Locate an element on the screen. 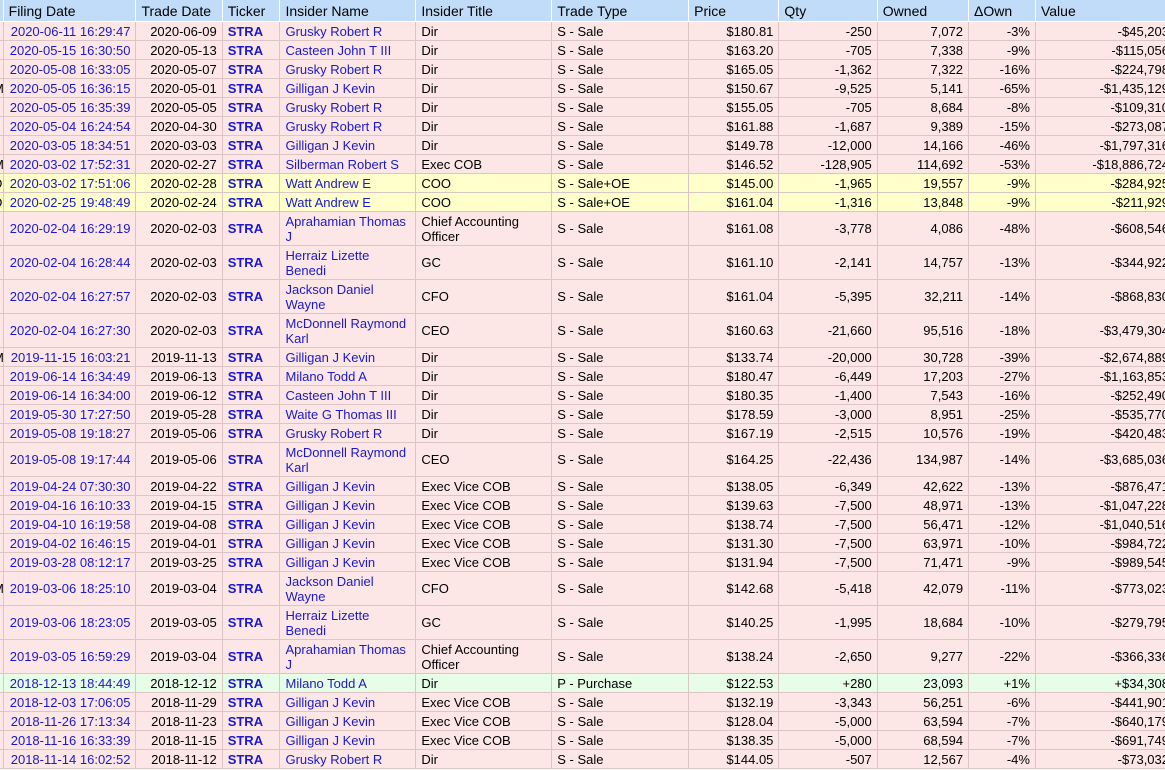 This screenshot has width=1165, height=770. filing-date-cell: 2019-04-24 07:30:30 is located at coordinates (70, 486).